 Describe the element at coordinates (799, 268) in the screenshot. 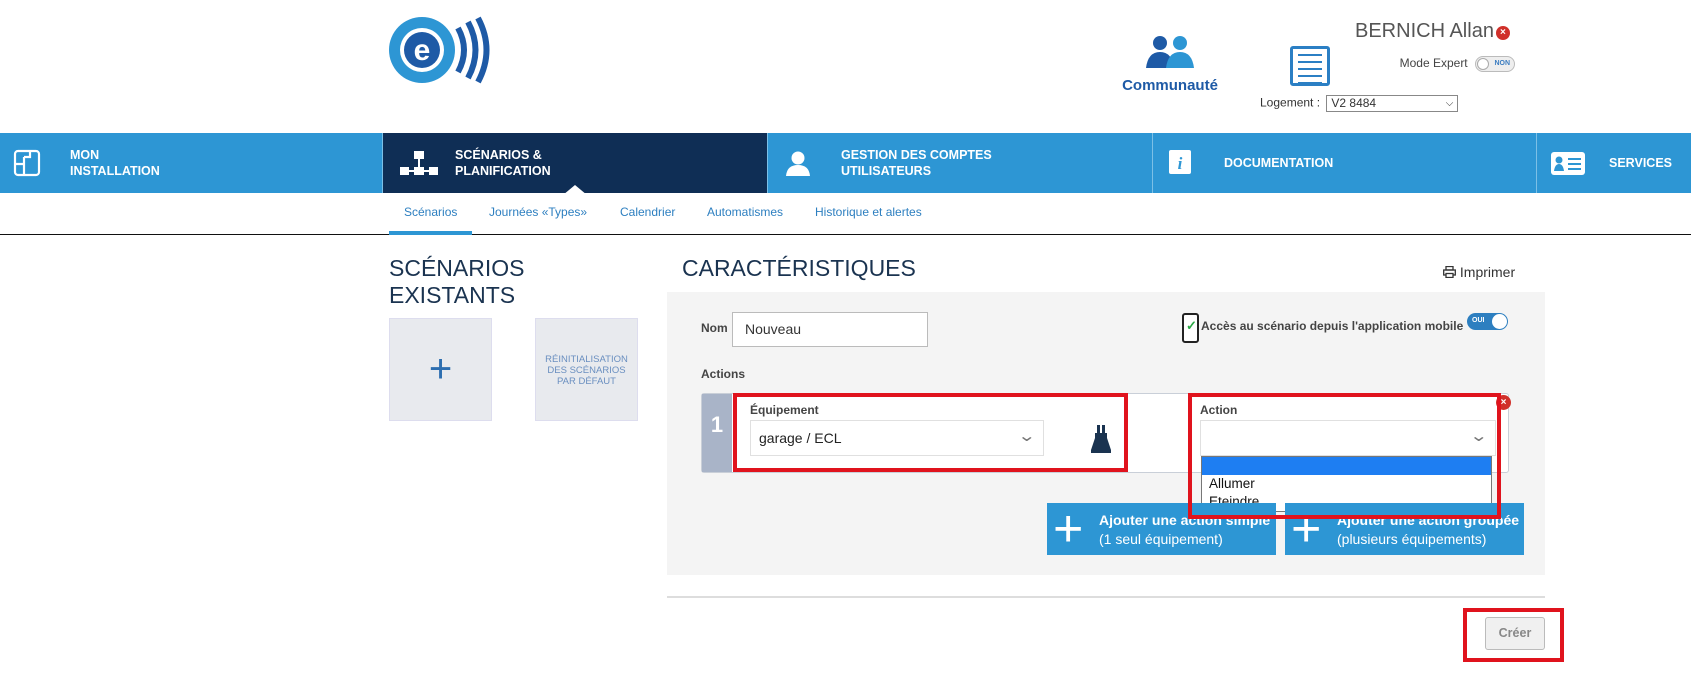

I see `page-title: CARACTÉRISTIQUES` at that location.